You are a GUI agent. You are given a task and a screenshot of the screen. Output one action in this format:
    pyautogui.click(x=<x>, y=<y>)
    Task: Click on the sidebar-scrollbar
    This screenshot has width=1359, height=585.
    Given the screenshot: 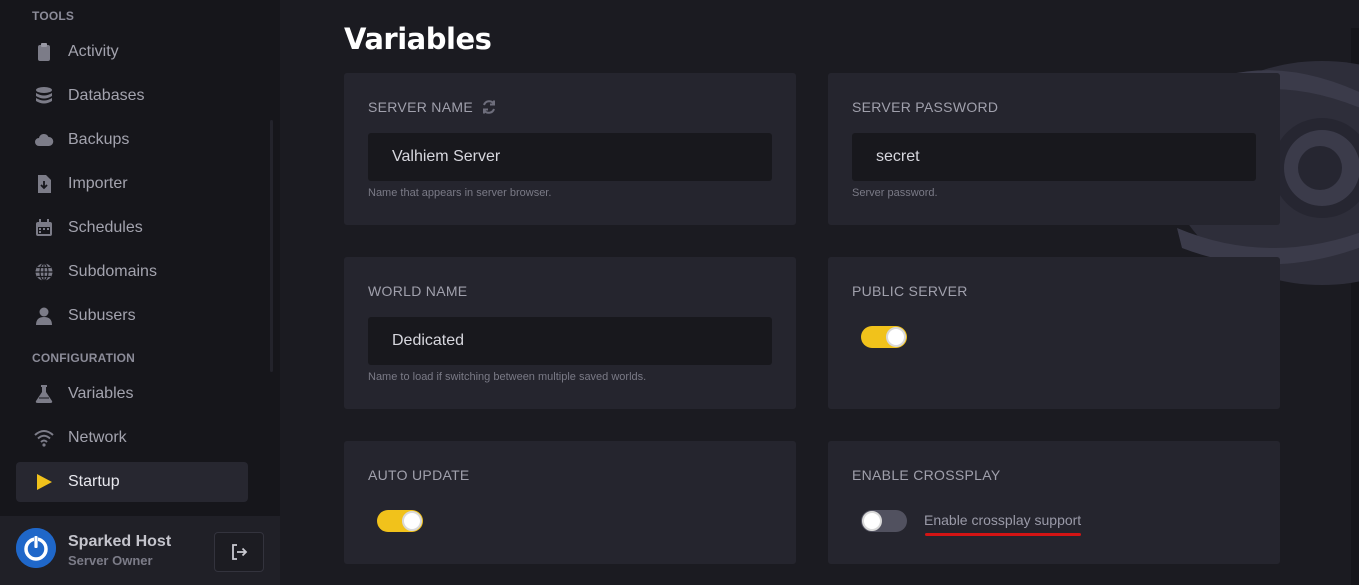 What is the action you would take?
    pyautogui.click(x=271, y=246)
    